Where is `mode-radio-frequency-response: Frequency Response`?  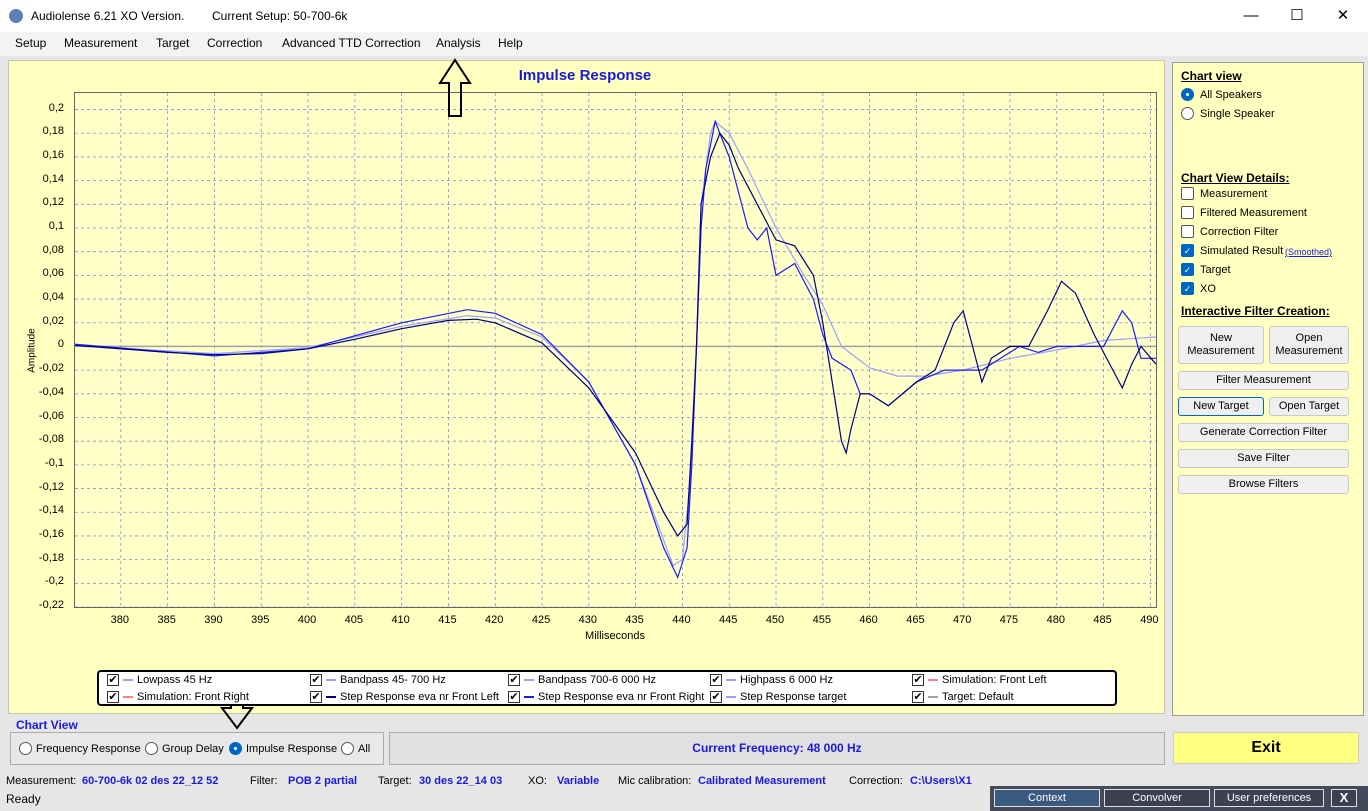
mode-radio-frequency-response: Frequency Response is located at coordinates (80, 748).